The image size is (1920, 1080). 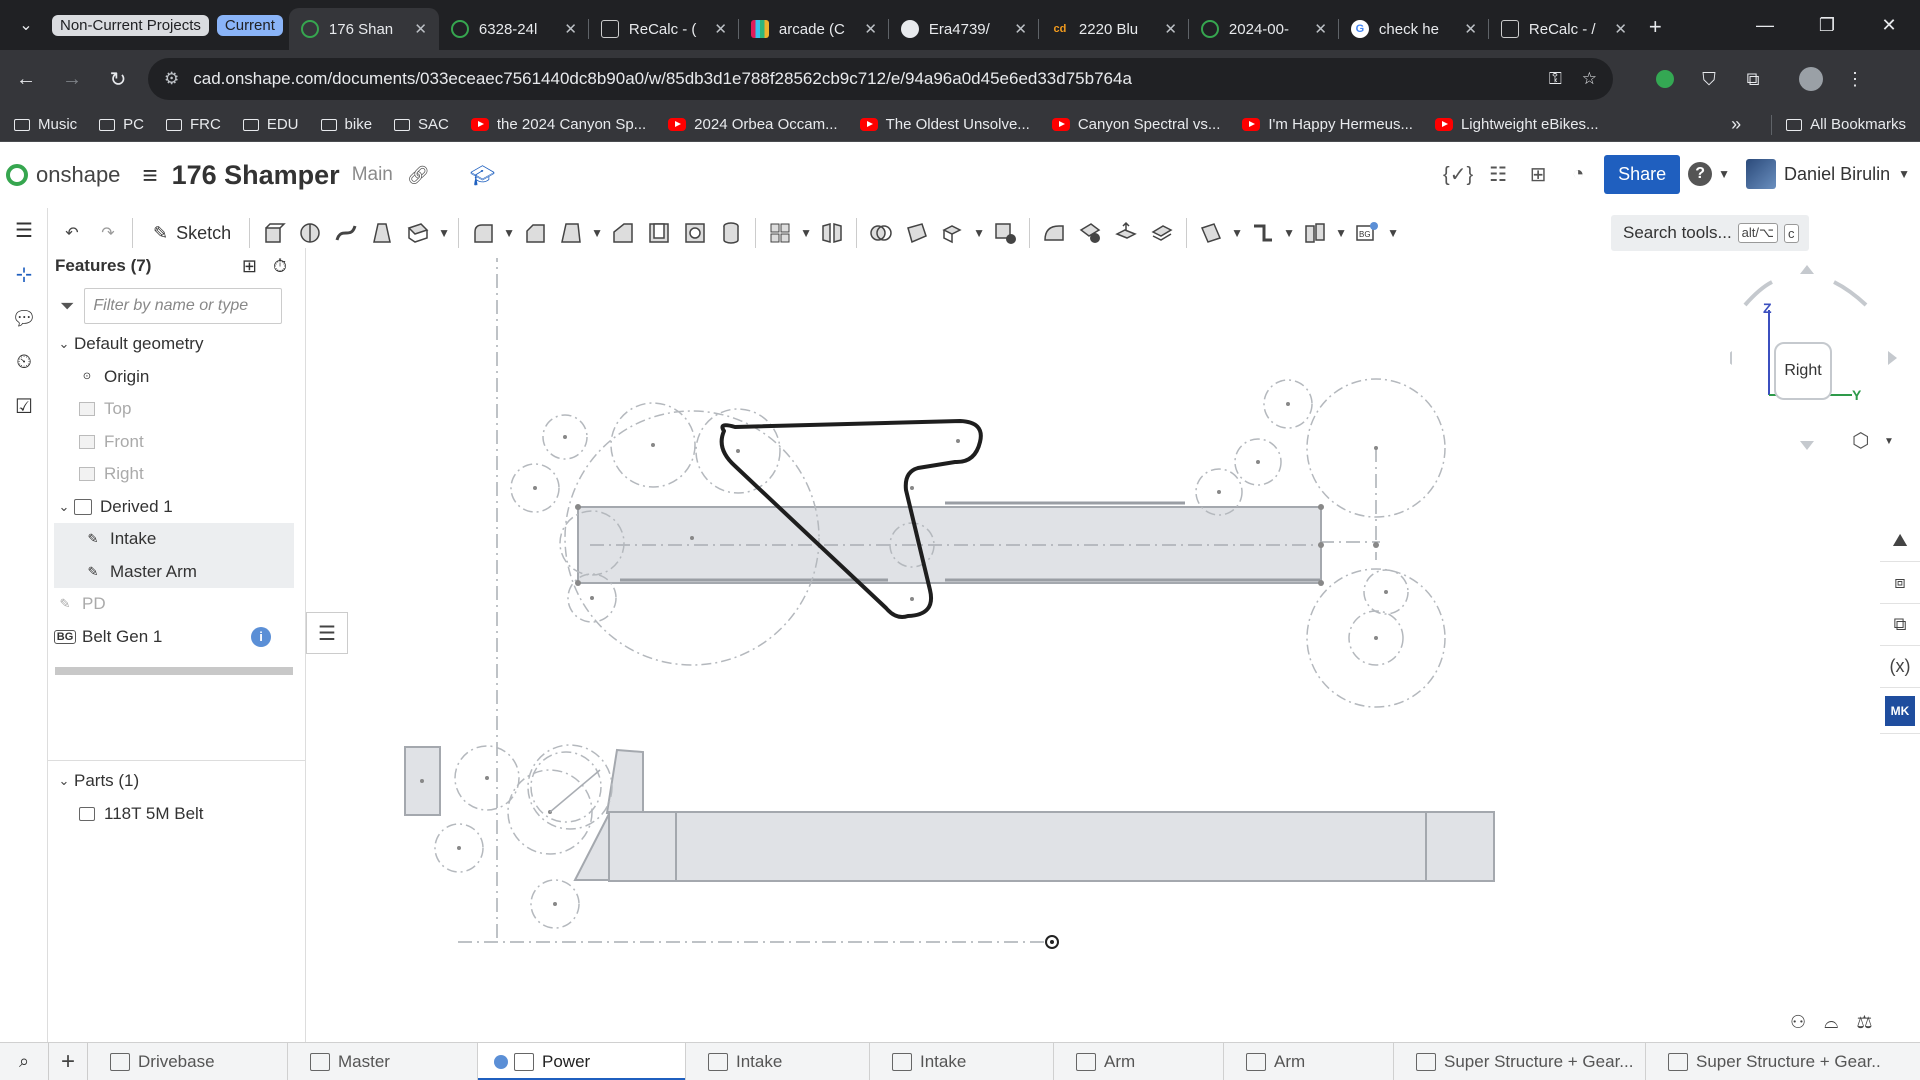 What do you see at coordinates (24, 230) in the screenshot?
I see `feature-list-icon: ☰` at bounding box center [24, 230].